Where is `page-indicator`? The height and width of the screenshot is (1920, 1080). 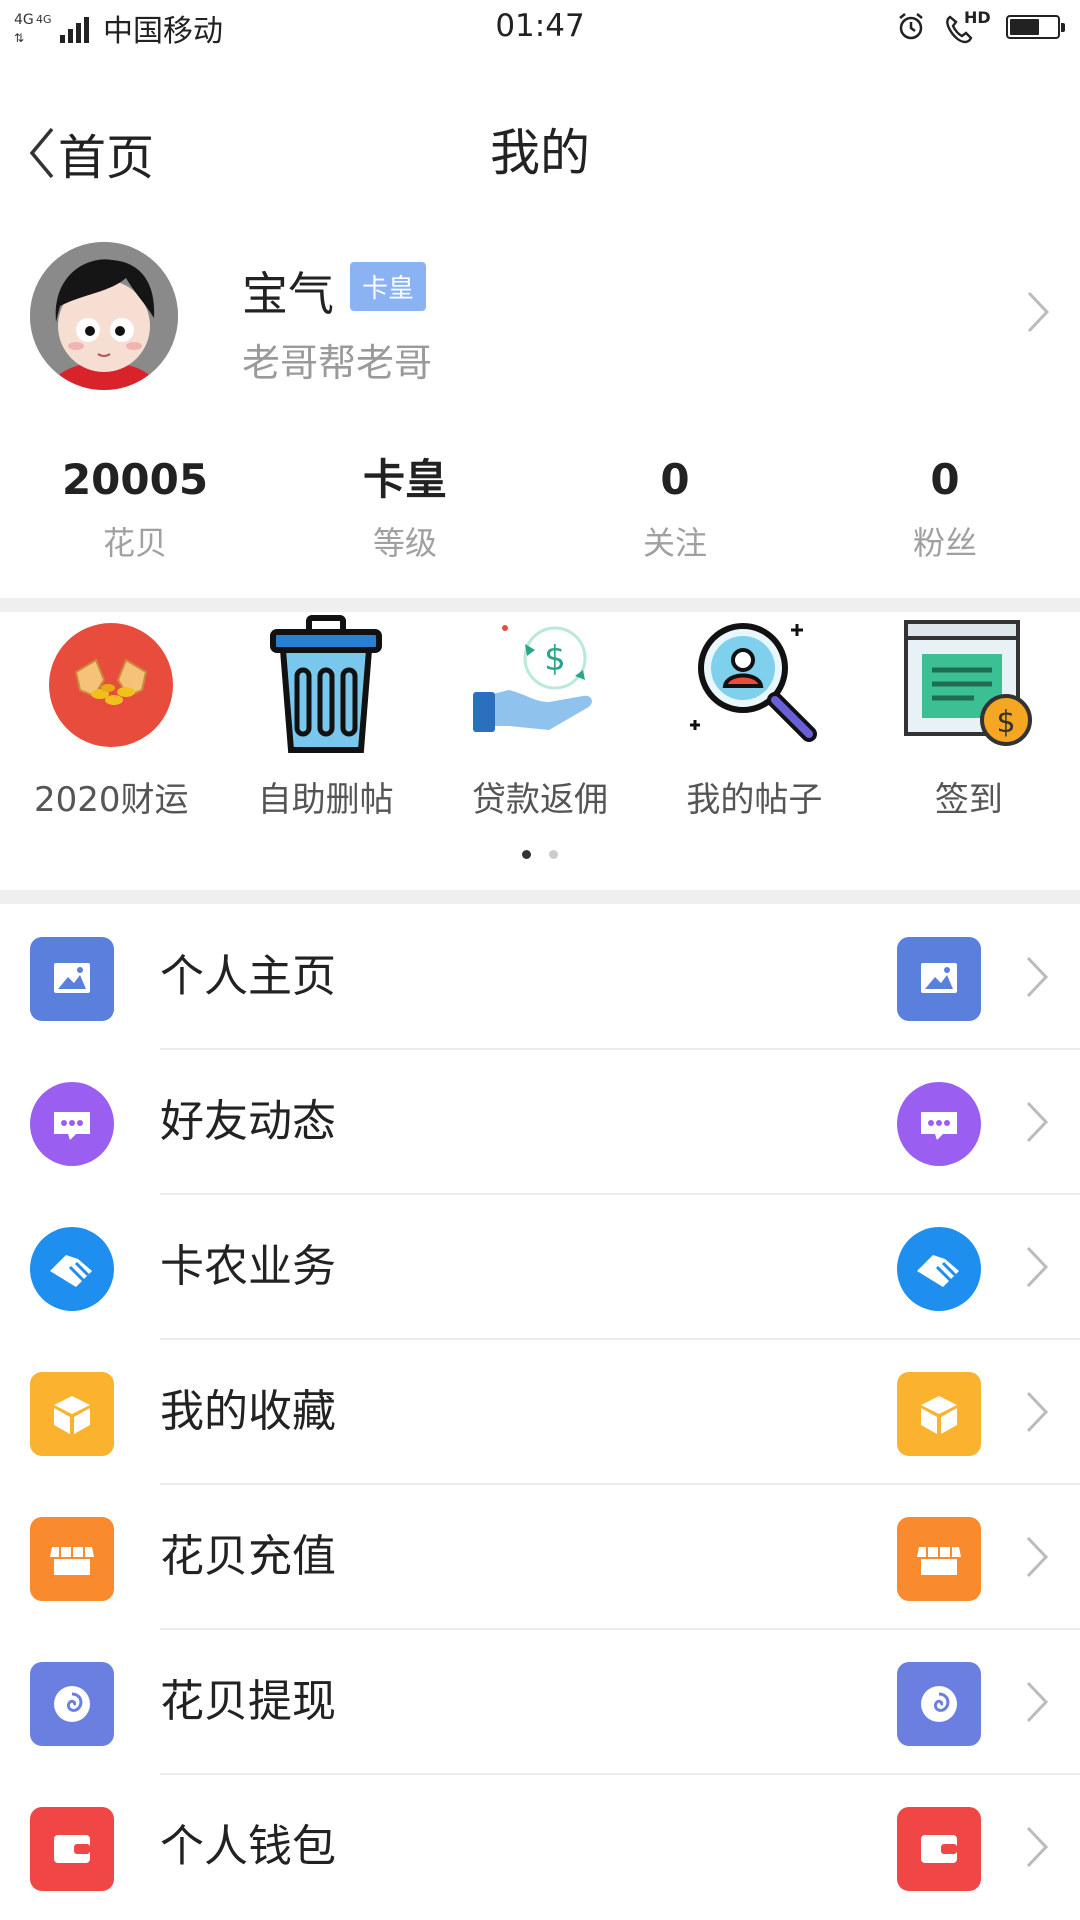
page-indicator is located at coordinates (540, 854).